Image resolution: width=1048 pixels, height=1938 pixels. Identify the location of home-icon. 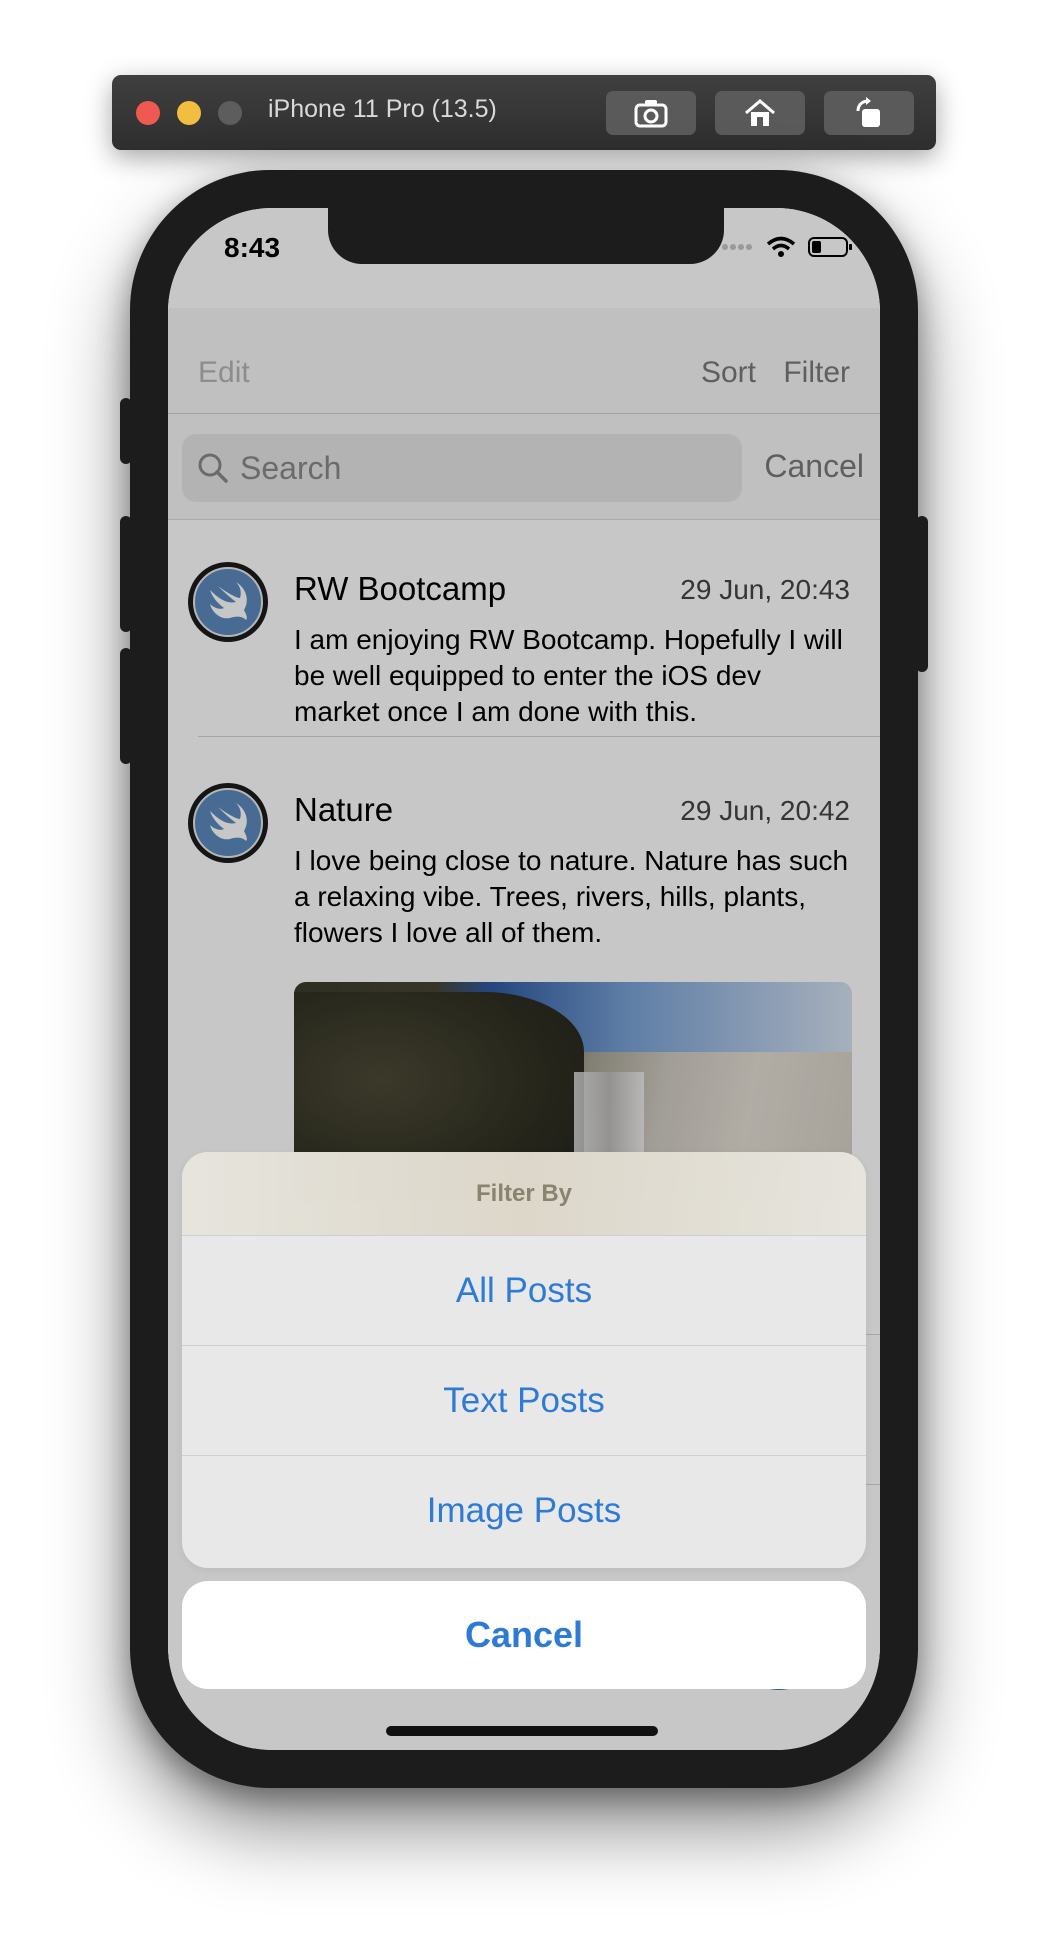
(760, 112).